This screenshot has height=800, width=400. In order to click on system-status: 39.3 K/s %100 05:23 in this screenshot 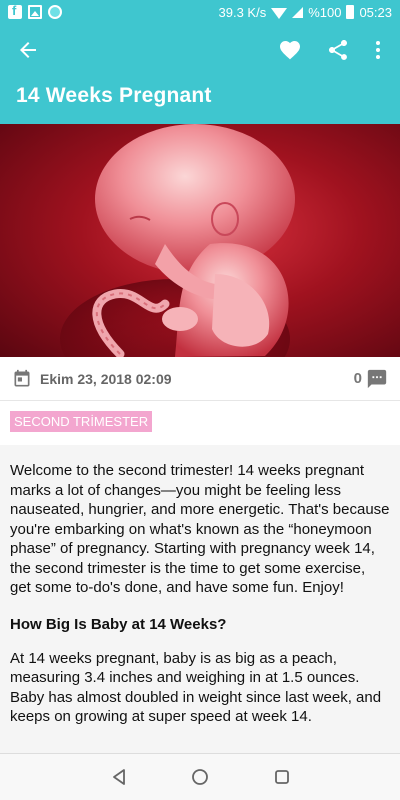, I will do `click(306, 12)`.